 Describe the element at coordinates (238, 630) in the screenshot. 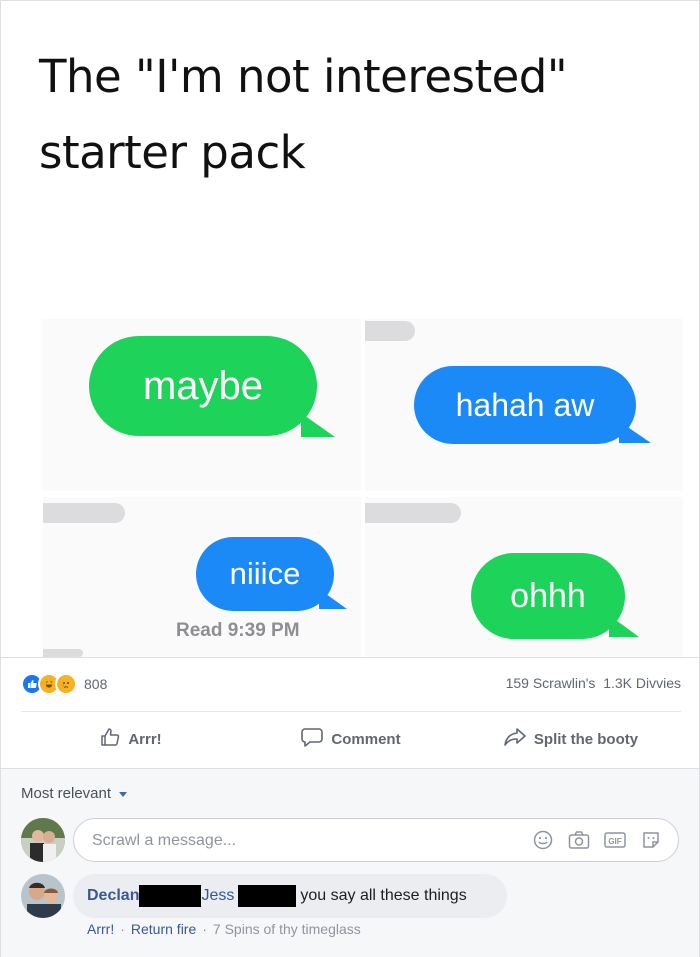

I see `read-receipt: Read 9:39 PM` at that location.